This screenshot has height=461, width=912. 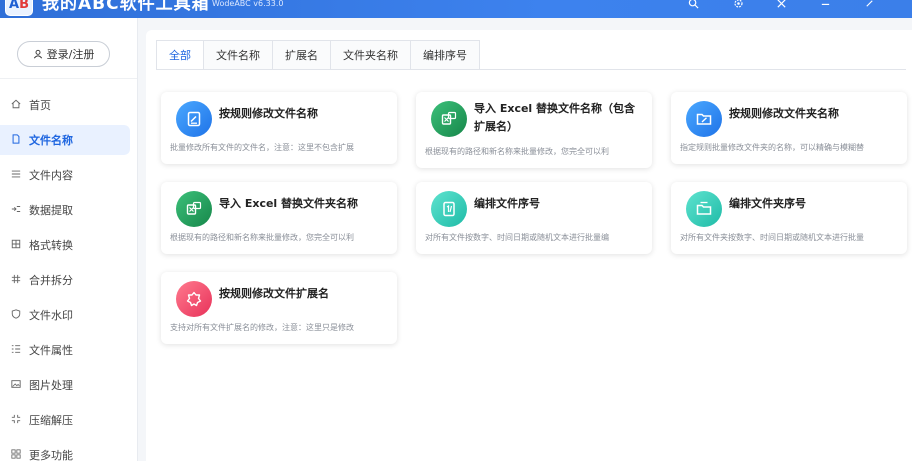 What do you see at coordinates (16, 315) in the screenshot?
I see `shield-icon` at bounding box center [16, 315].